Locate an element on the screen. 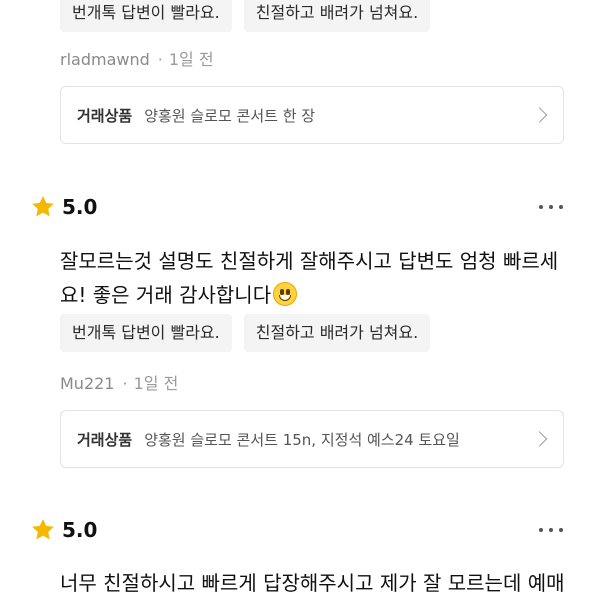  review-meta: Mu221 · 1일 전 is located at coordinates (119, 382).